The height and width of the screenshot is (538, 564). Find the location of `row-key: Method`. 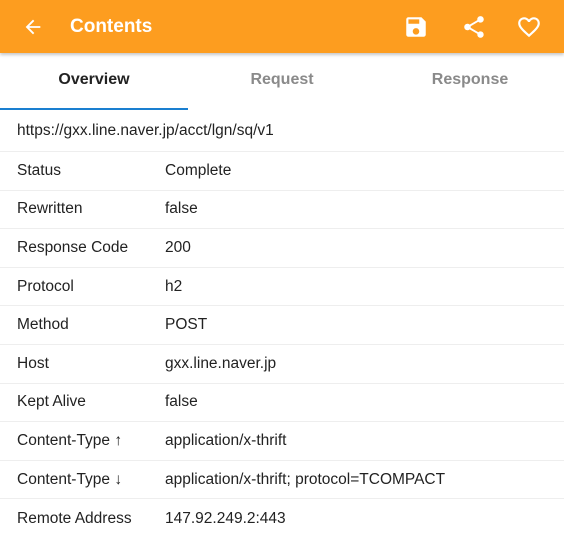

row-key: Method is located at coordinates (43, 325).